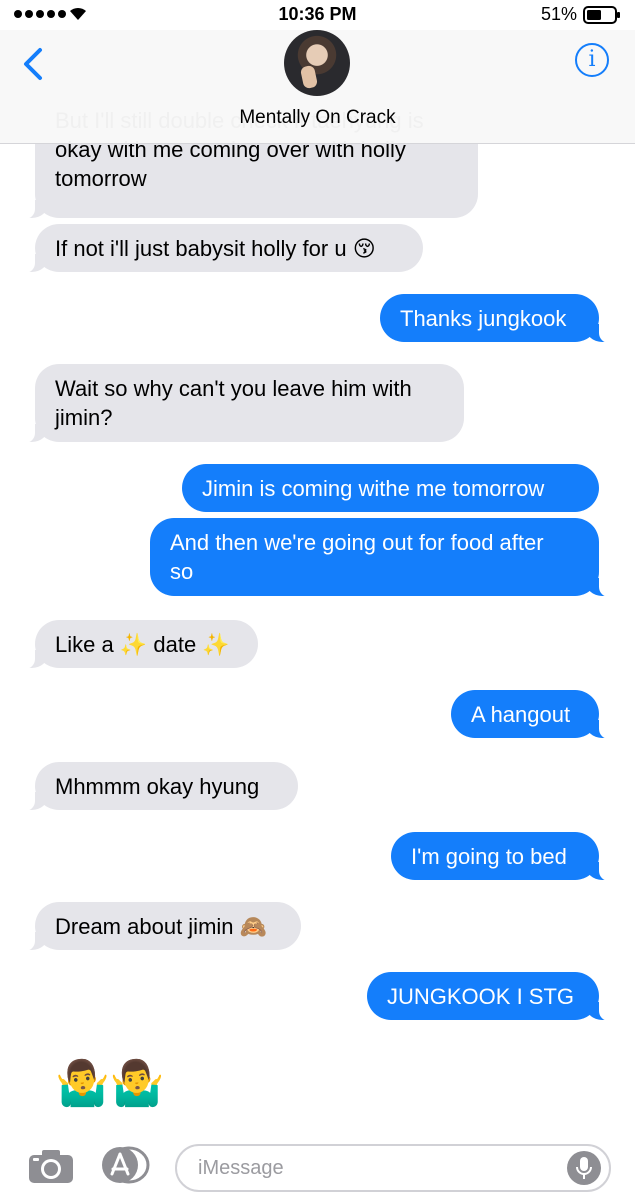 This screenshot has width=635, height=1201. I want to click on message-text: Dream about jimin 🙈, so click(161, 927).